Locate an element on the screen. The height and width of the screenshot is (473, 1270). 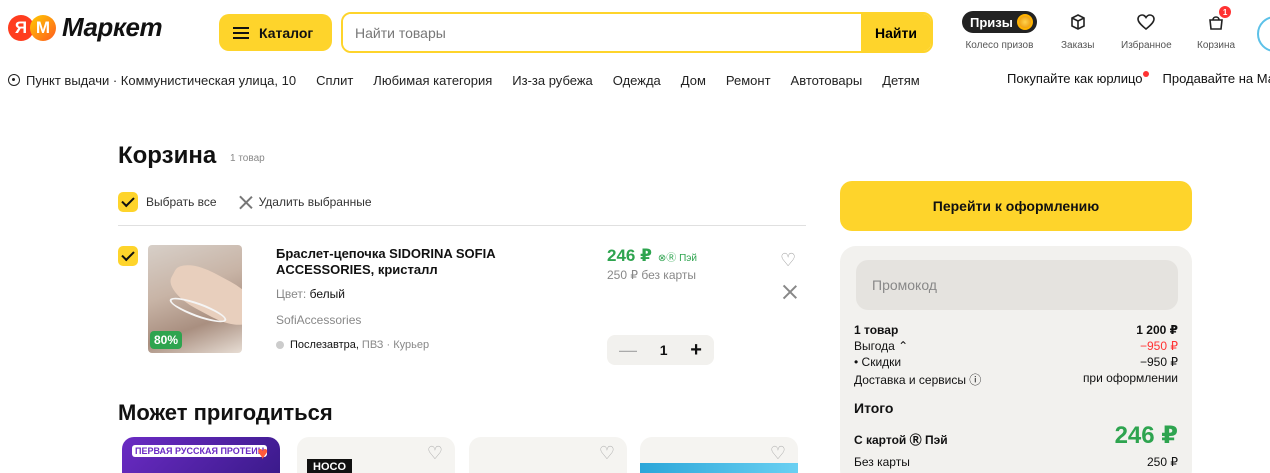
prize-wheel-link: Призы Колесо призов is located at coordinates (999, 30).